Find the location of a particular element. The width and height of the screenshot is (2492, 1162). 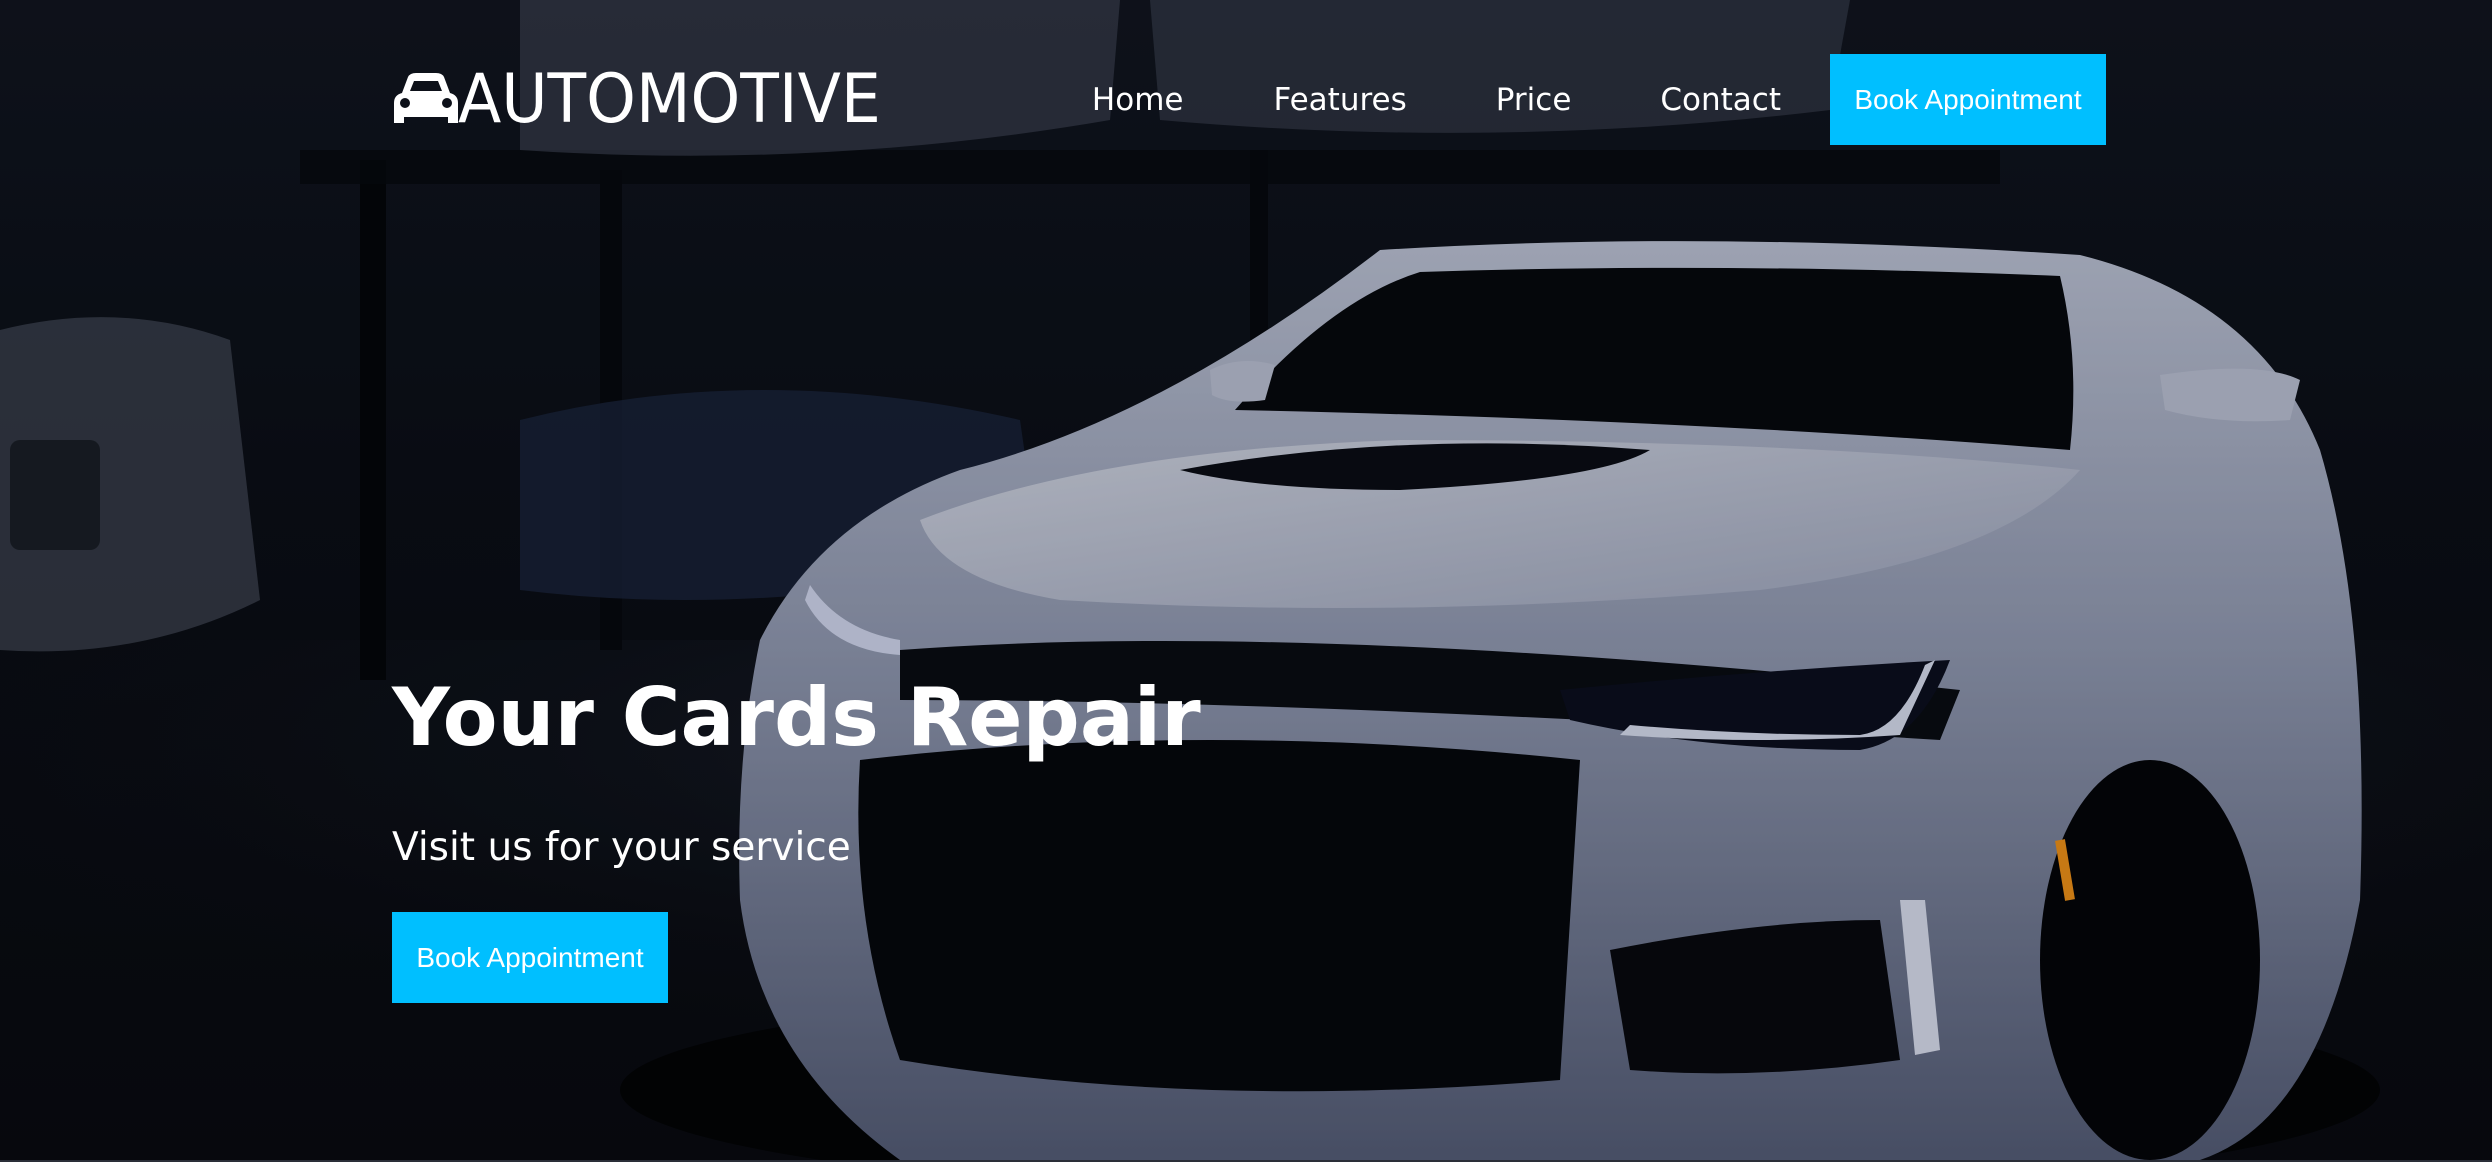

nav-book-appointment-button: Book Appointment is located at coordinates (1968, 99).